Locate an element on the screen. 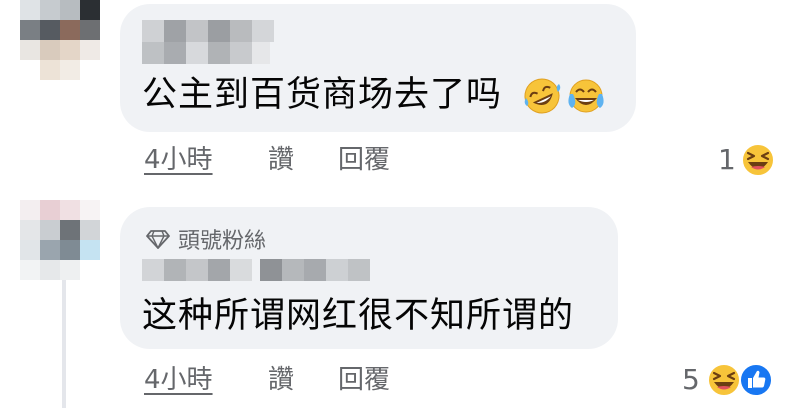  tears-of-joy-emoji-icon is located at coordinates (586, 96).